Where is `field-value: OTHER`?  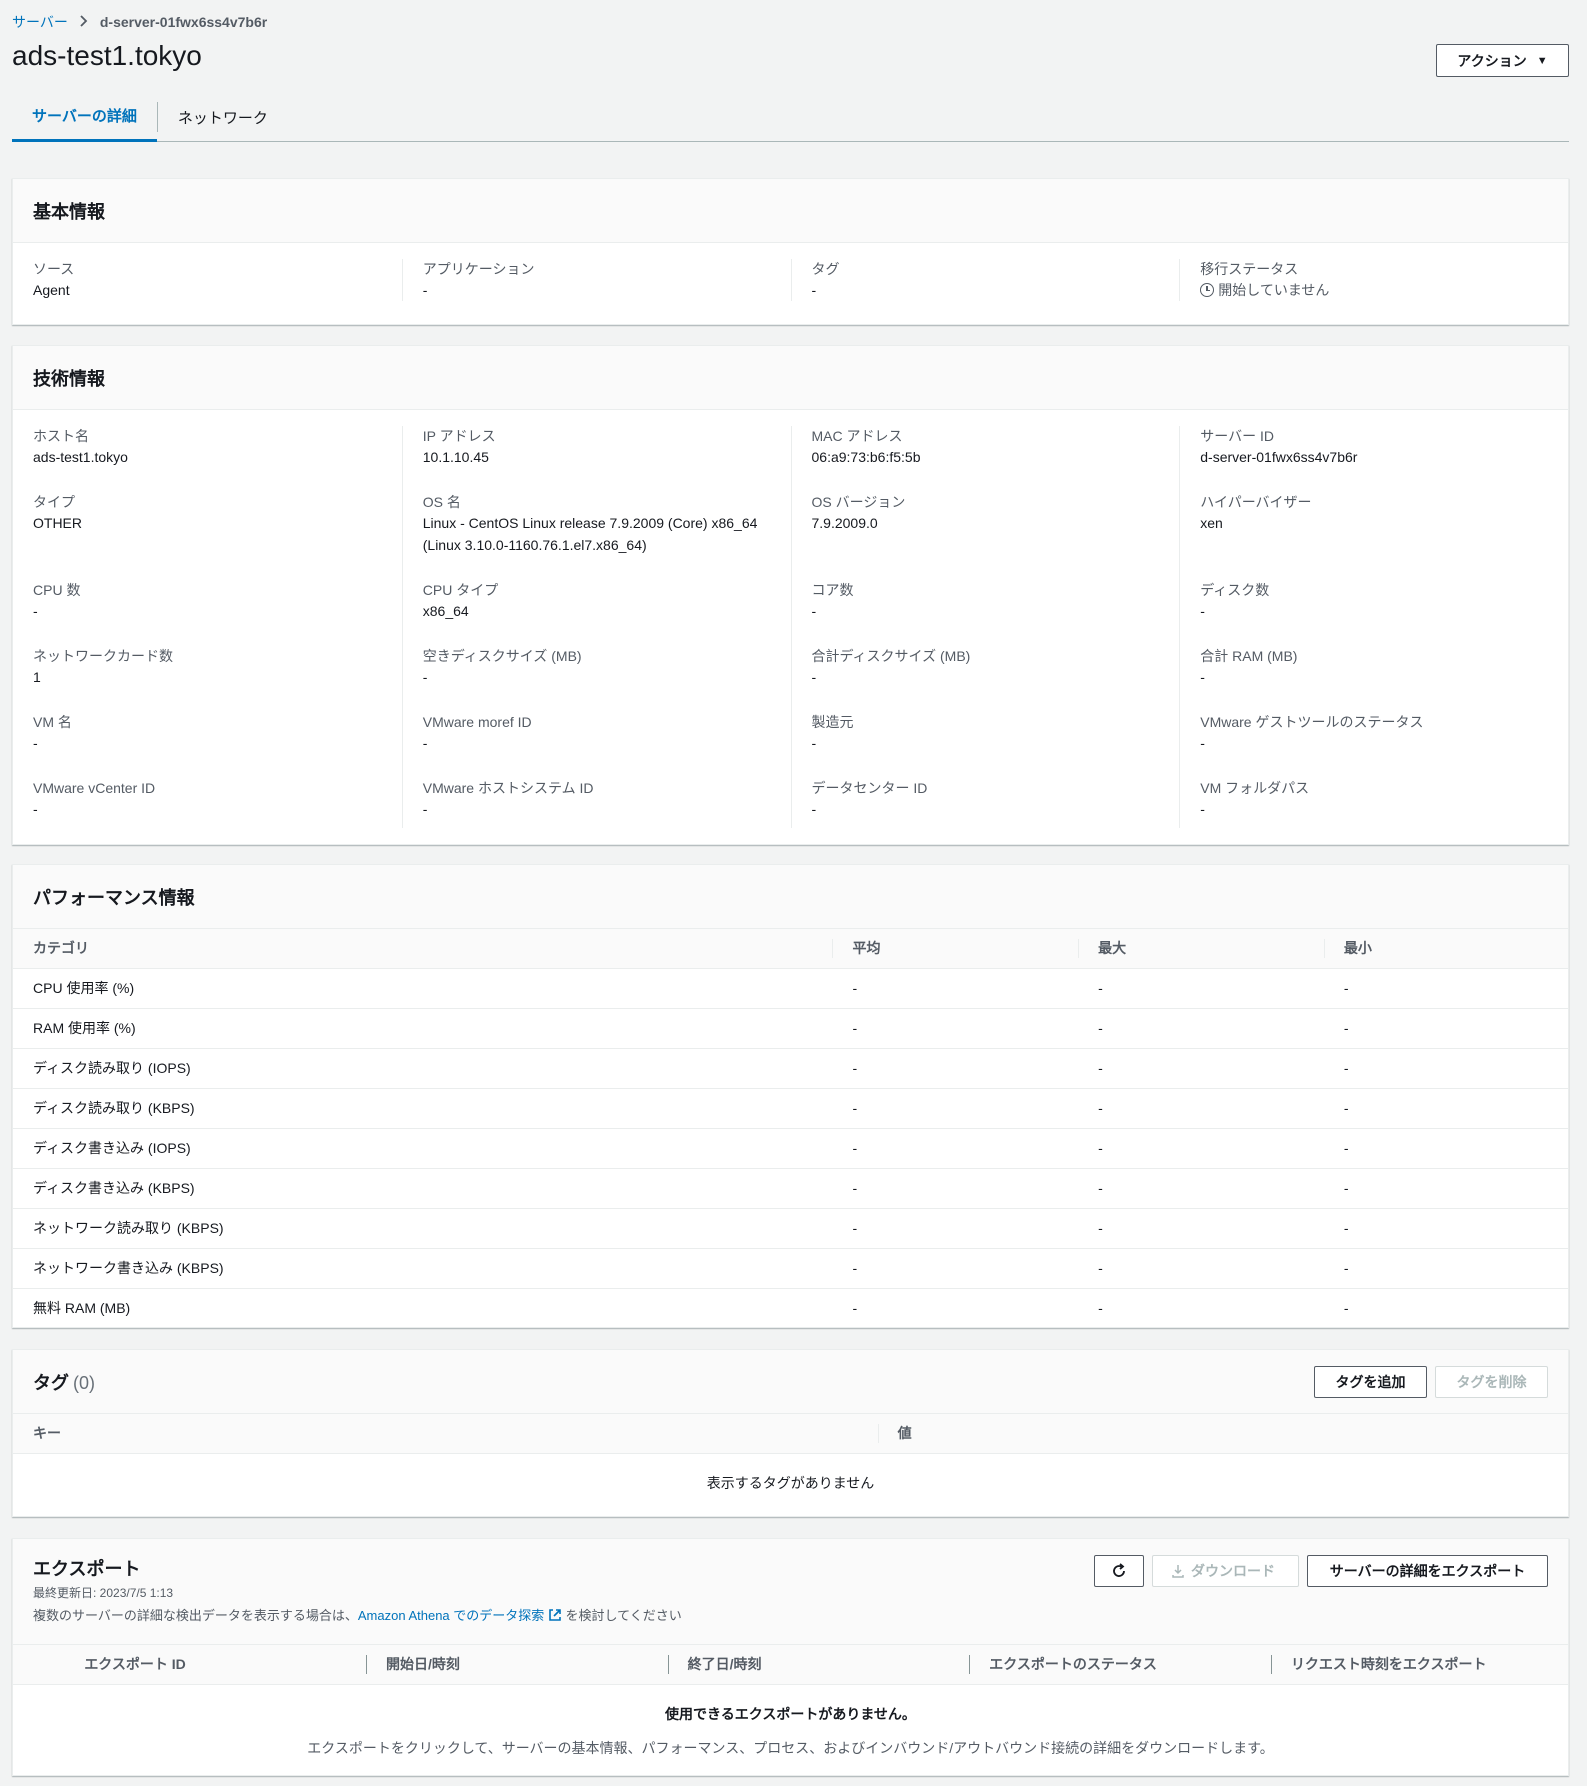 field-value: OTHER is located at coordinates (57, 523).